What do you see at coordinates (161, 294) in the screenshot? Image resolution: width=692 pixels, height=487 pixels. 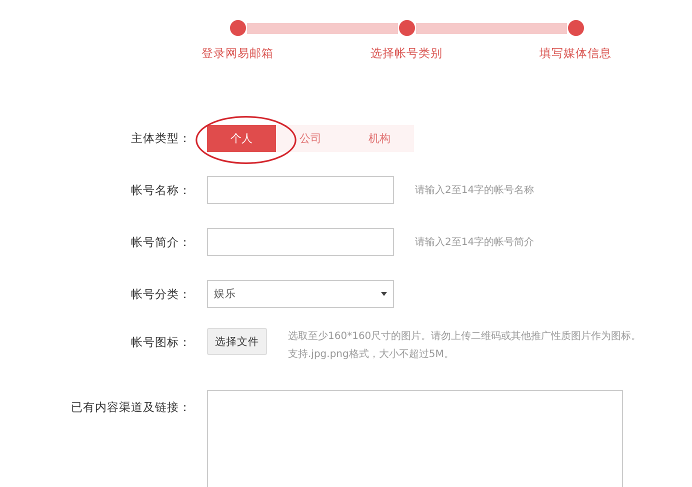 I see `field-label: 帐号分类：` at bounding box center [161, 294].